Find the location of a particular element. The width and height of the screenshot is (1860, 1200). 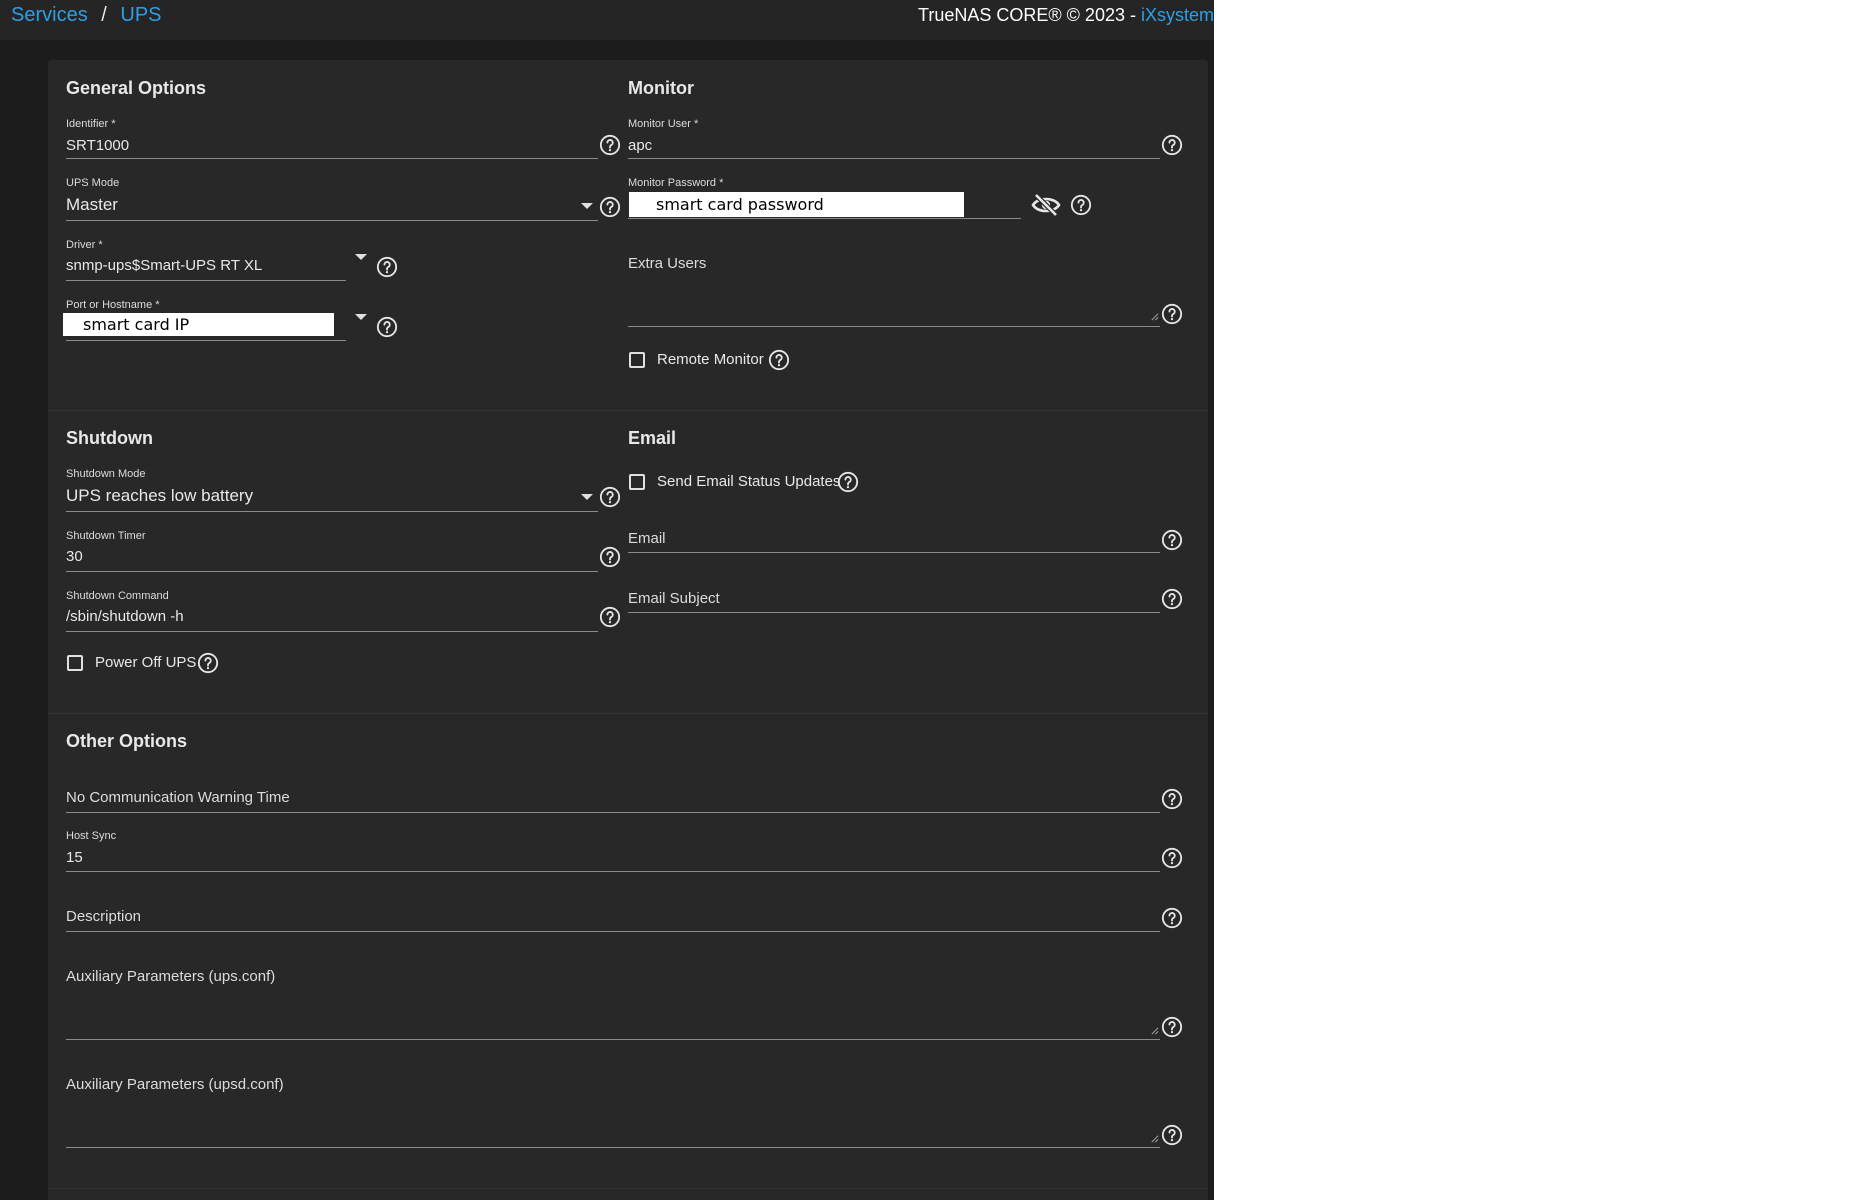

power-off-ups-checkbox-box is located at coordinates (75, 663).